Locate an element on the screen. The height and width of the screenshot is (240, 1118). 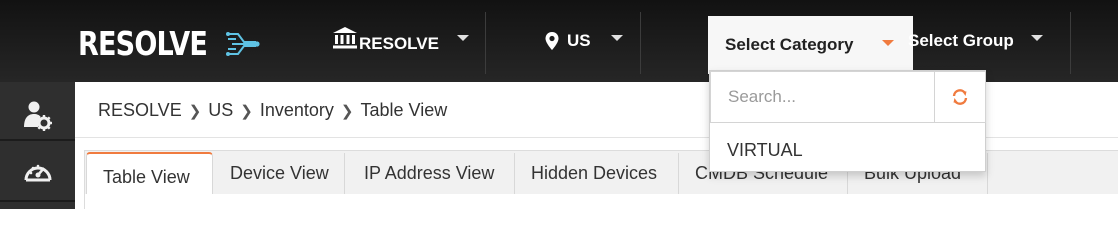
tab-hidden-devices: Hidden Devices is located at coordinates (597, 173).